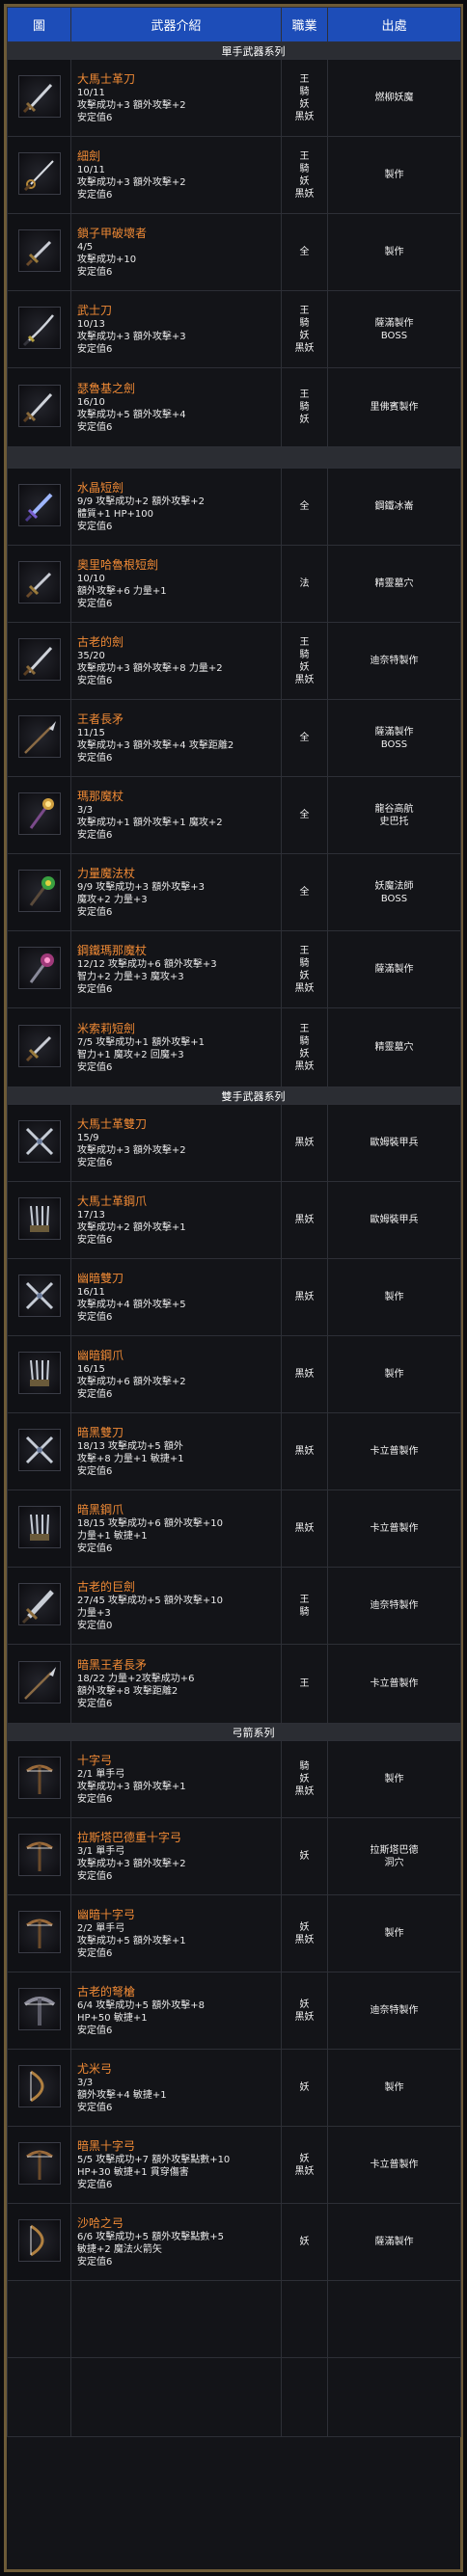  I want to click on weapon-class-cell: 王騎妖黑妖, so click(304, 661).